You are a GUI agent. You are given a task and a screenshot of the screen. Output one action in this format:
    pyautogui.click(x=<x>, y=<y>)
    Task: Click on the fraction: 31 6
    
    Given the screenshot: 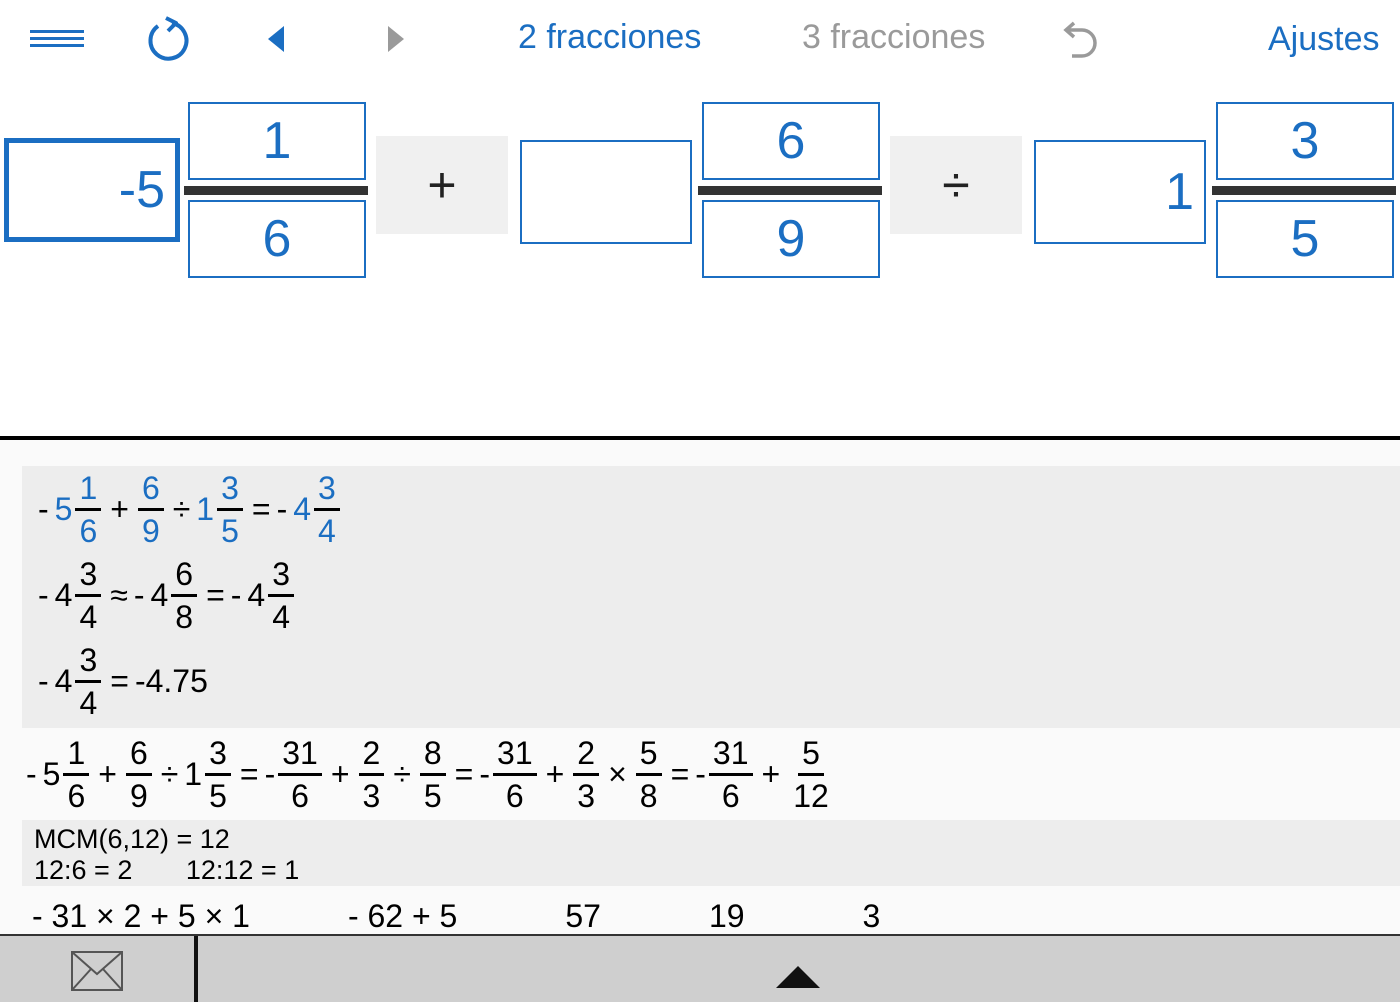 What is the action you would take?
    pyautogui.click(x=515, y=774)
    